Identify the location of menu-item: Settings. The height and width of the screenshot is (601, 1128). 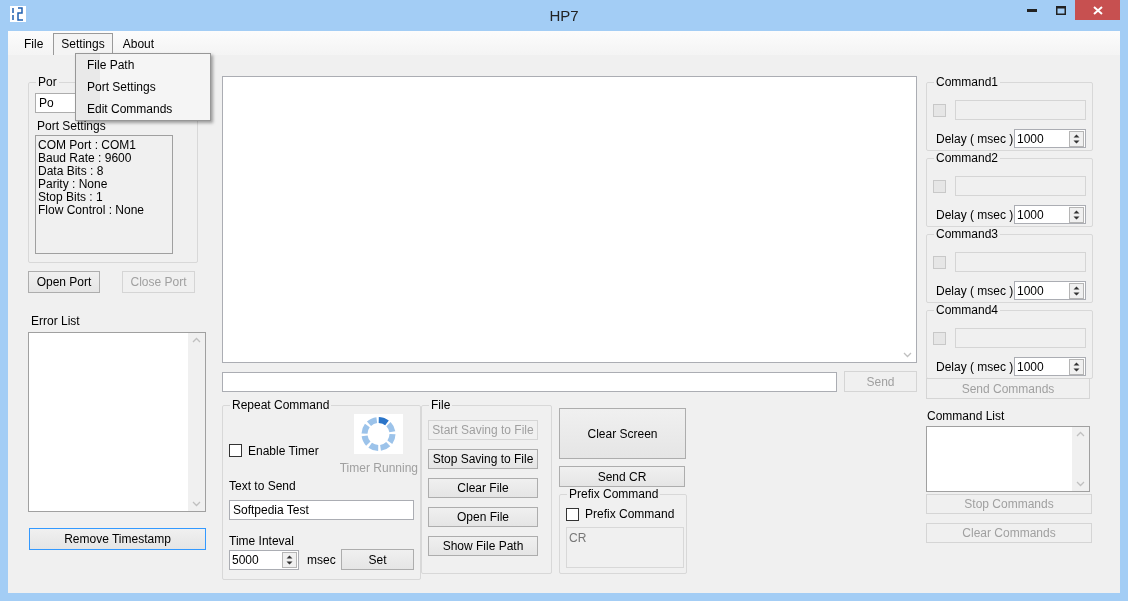
(83, 44).